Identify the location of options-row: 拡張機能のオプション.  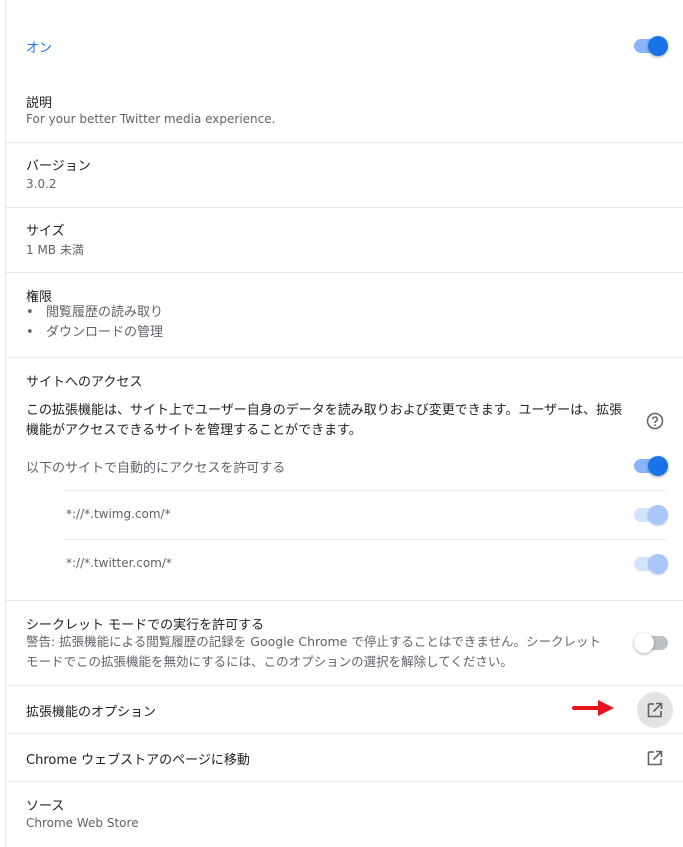
(344, 710).